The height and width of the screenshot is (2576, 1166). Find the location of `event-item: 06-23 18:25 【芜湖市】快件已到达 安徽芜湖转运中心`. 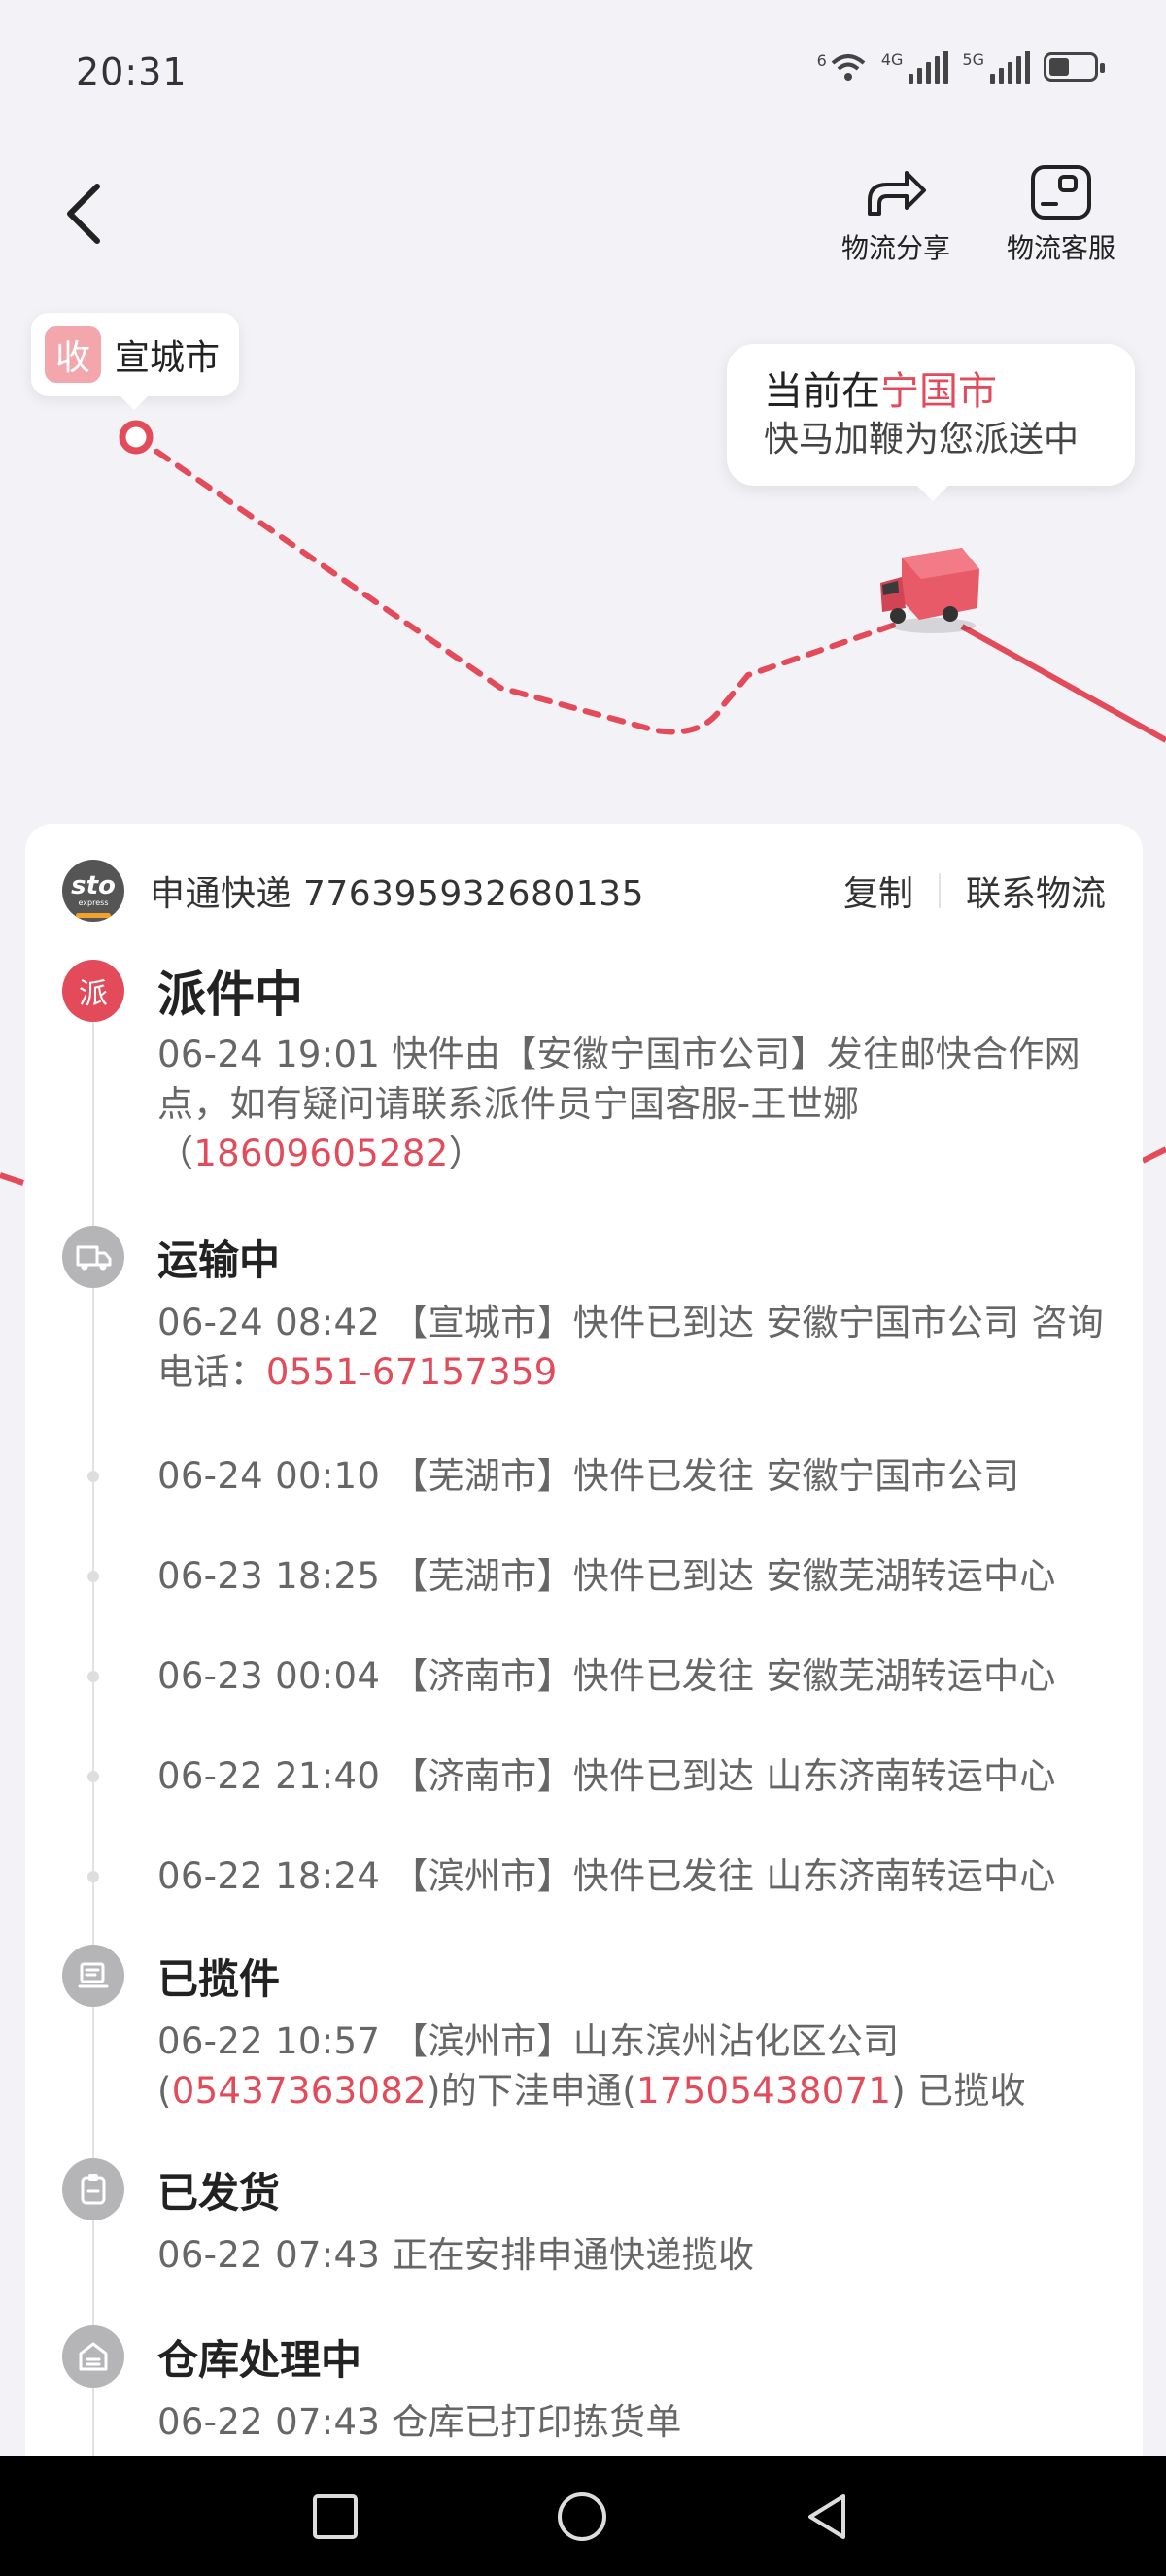

event-item: 06-23 18:25 【芜湖市】快件已到达 安徽芜湖转运中心 is located at coordinates (606, 1576).